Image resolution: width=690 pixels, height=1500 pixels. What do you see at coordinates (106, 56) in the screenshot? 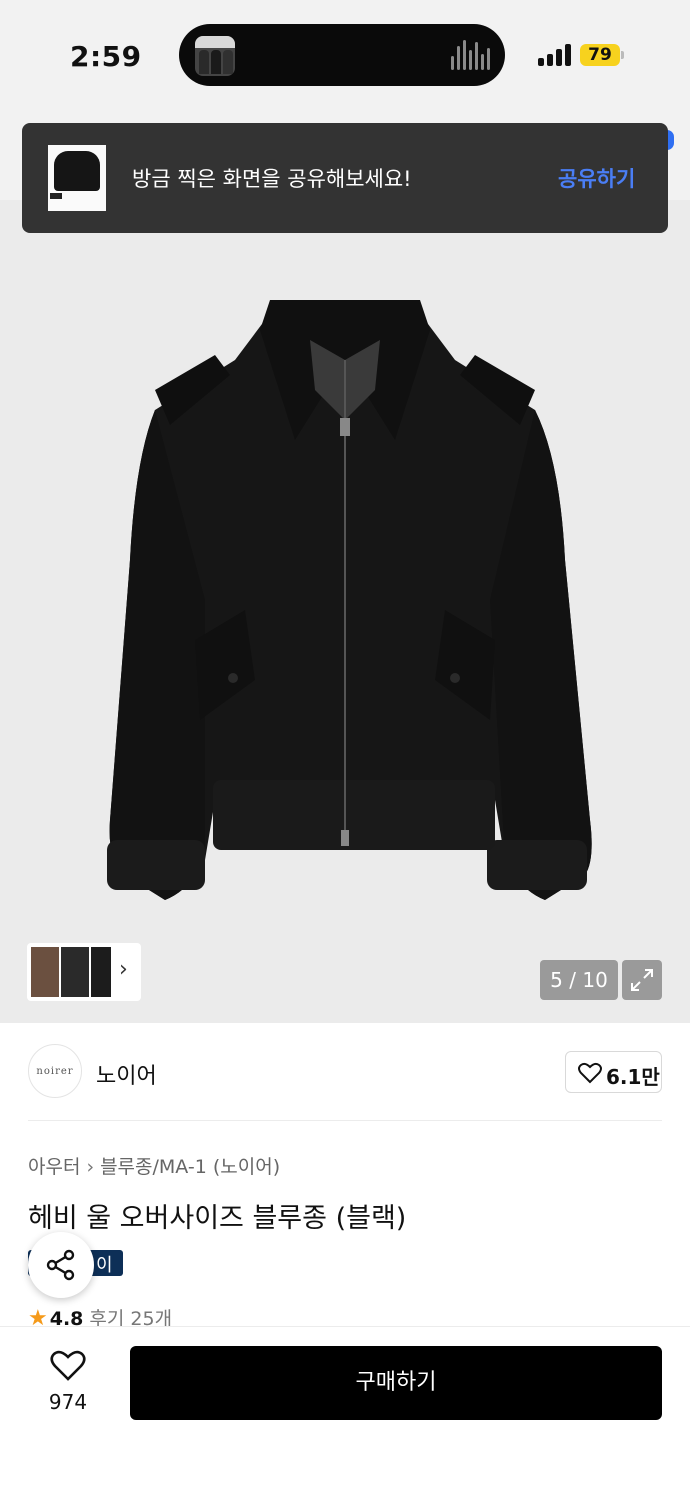
I see `status-time: 2:59` at bounding box center [106, 56].